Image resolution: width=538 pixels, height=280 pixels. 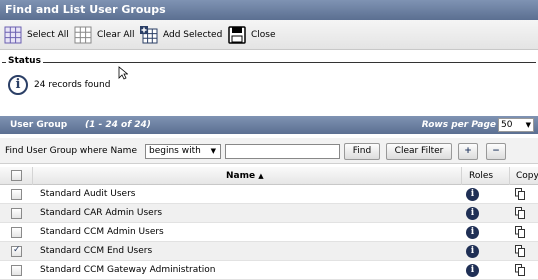 I want to click on sort-ascending-icon: ▲, so click(x=261, y=176).